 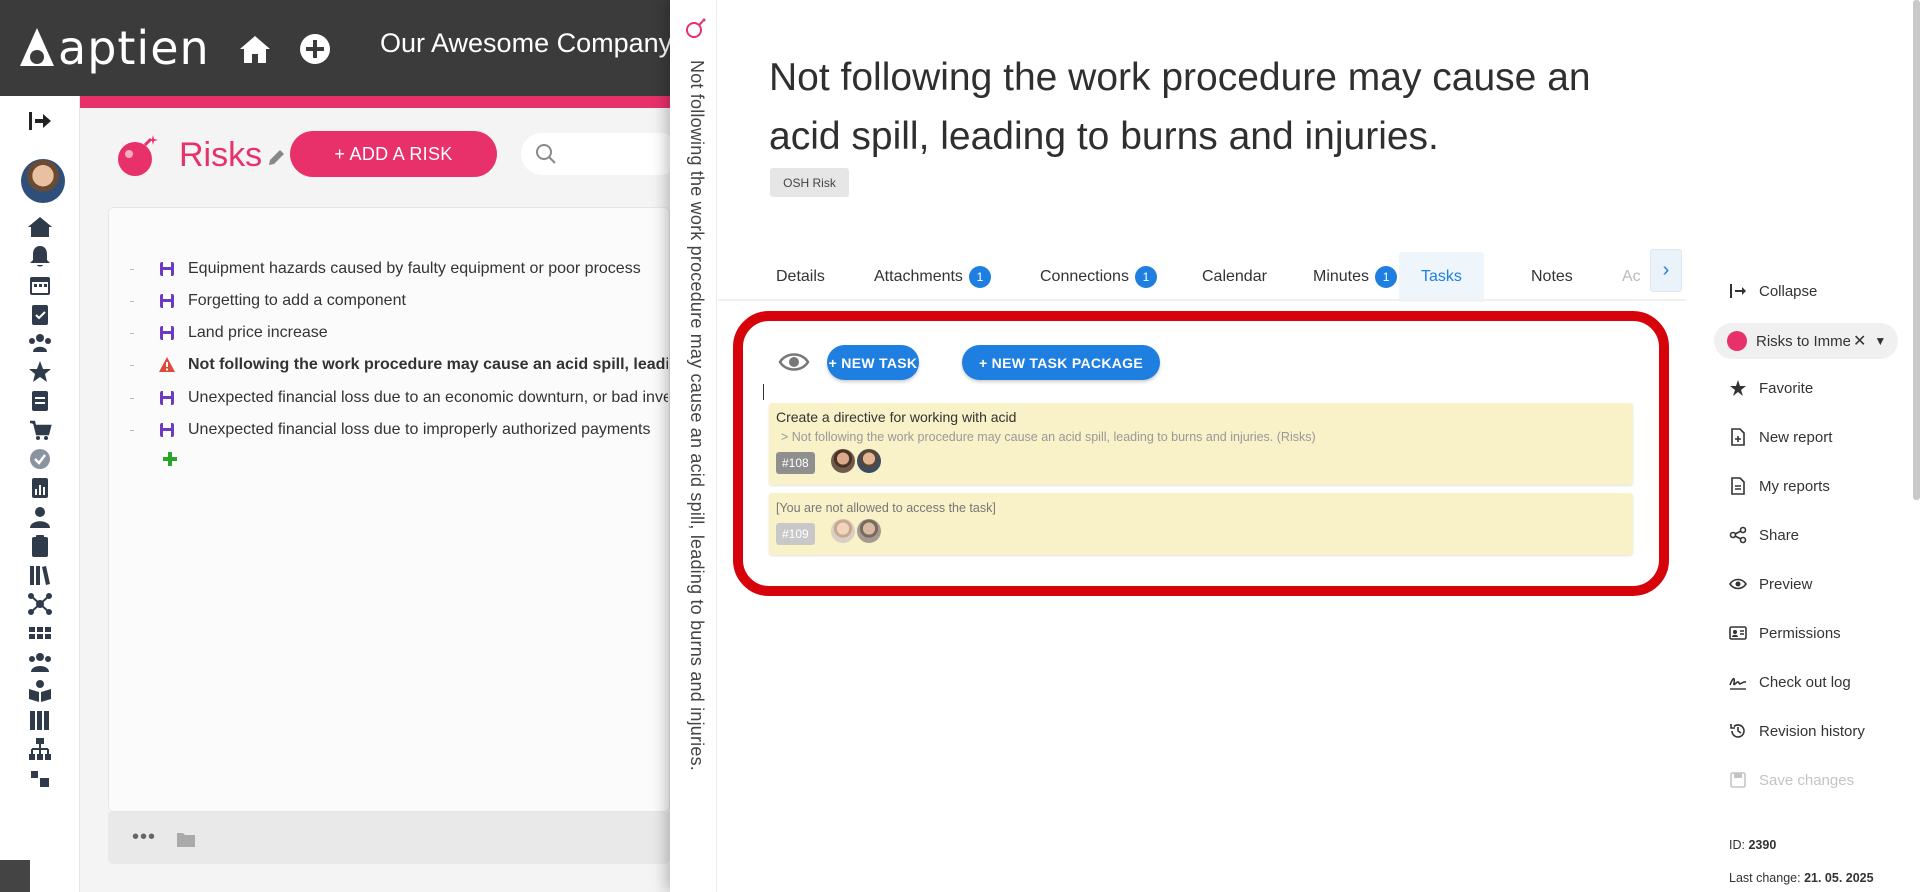 I want to click on check-out-log-label: Check out log, so click(x=1805, y=682).